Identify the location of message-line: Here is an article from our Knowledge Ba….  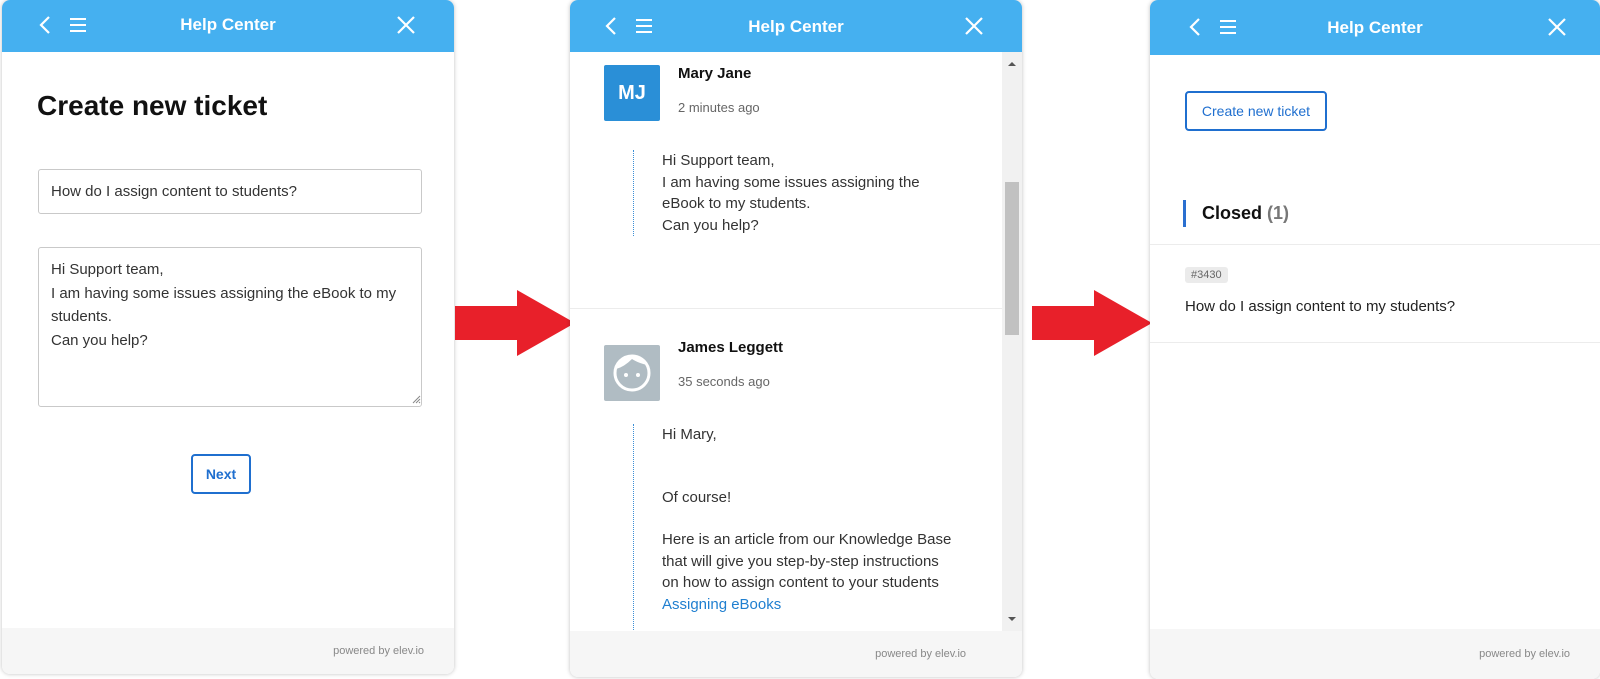
(807, 539).